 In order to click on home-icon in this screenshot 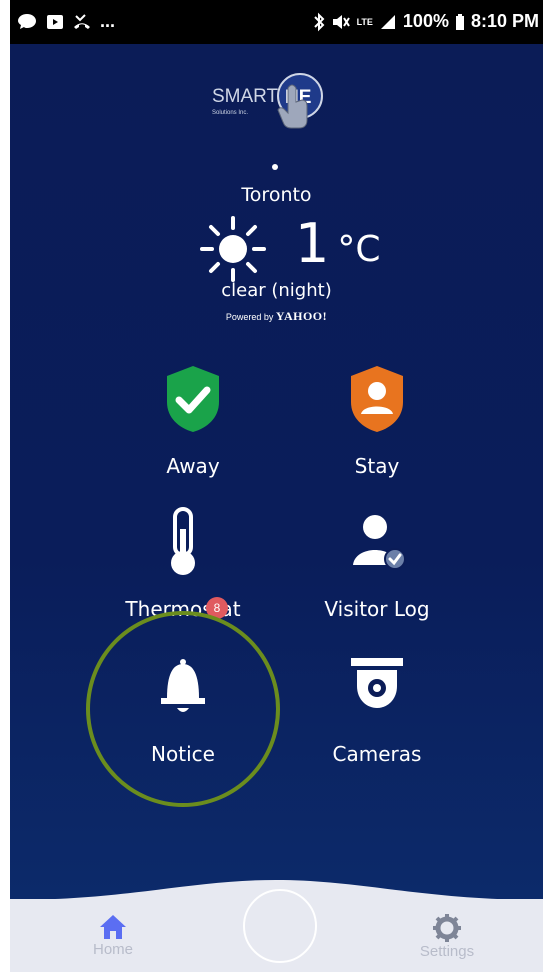, I will do `click(113, 927)`.